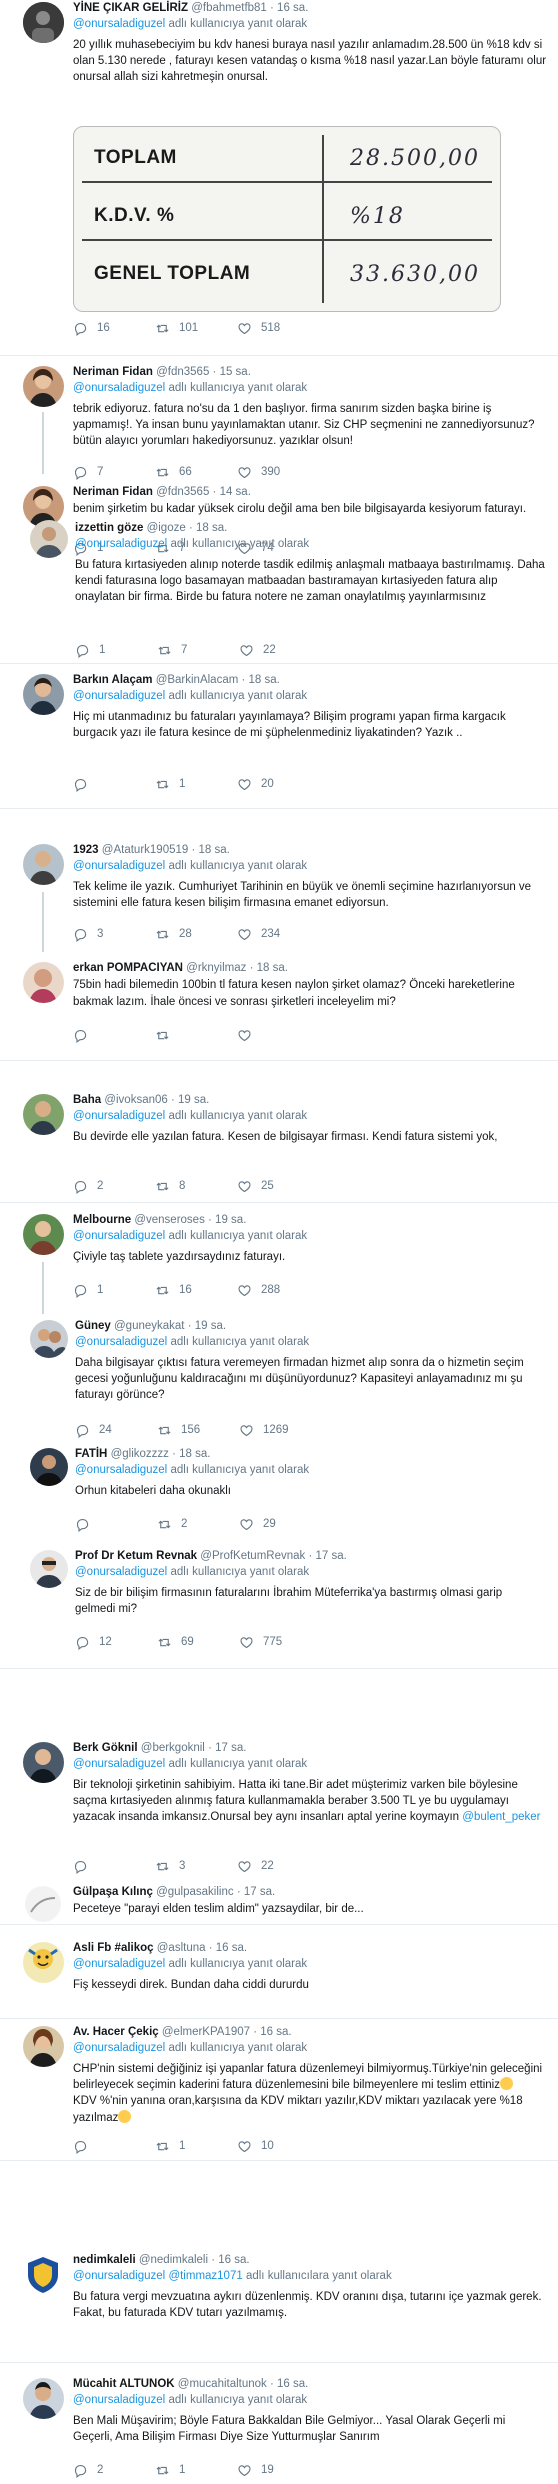  I want to click on author-handle: @guneykakat, so click(149, 1326).